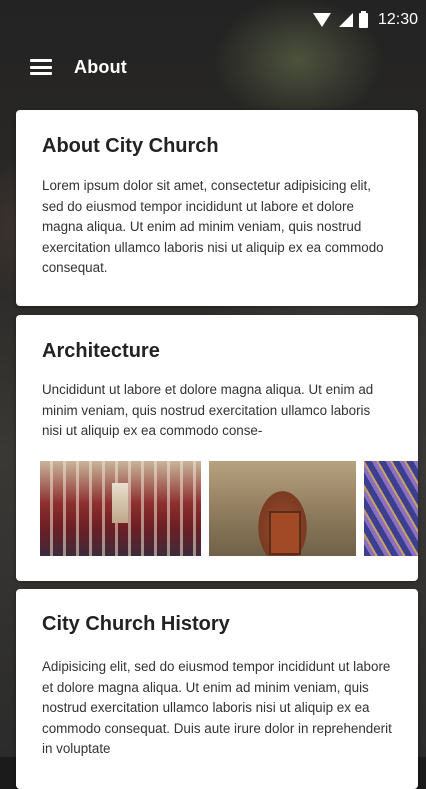 The image size is (426, 789). What do you see at coordinates (321, 20) in the screenshot?
I see `wifi-icon` at bounding box center [321, 20].